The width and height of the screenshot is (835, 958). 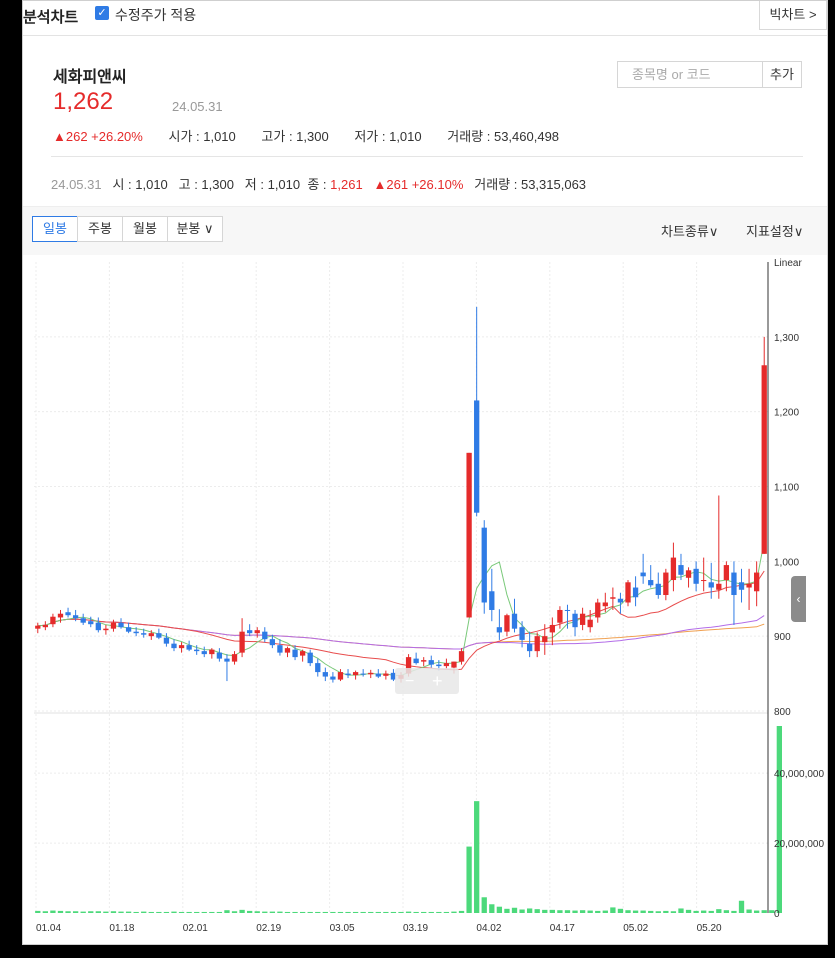 I want to click on tab-monthly: 월봉, so click(x=145, y=229).